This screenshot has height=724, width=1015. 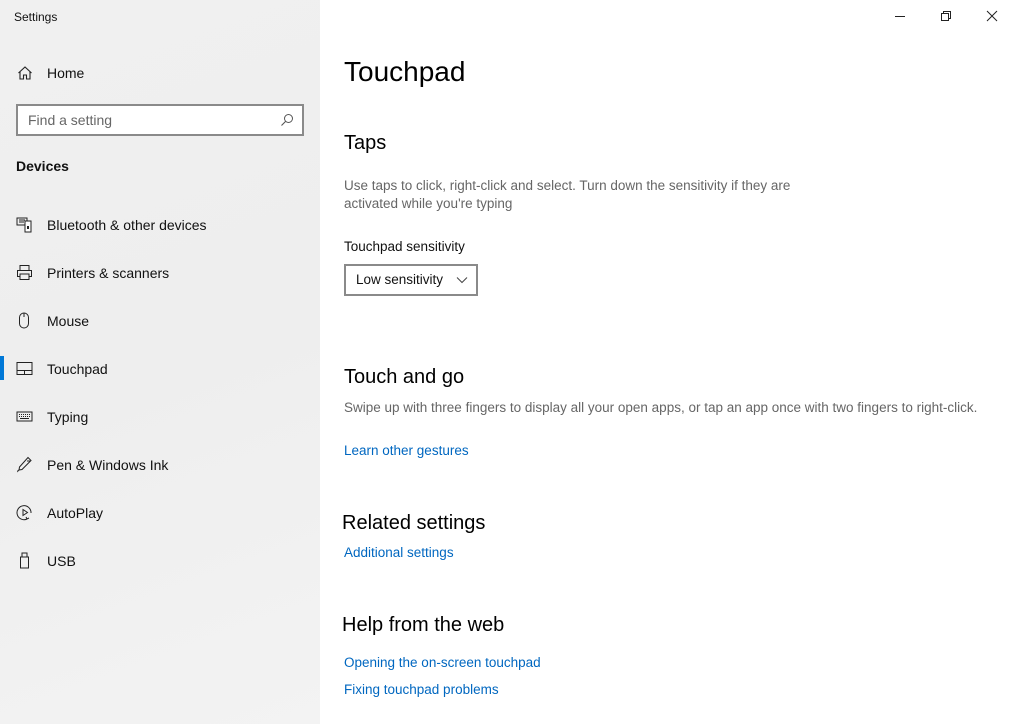 I want to click on sidebar-item-touchpad: Touchpad, so click(x=160, y=376).